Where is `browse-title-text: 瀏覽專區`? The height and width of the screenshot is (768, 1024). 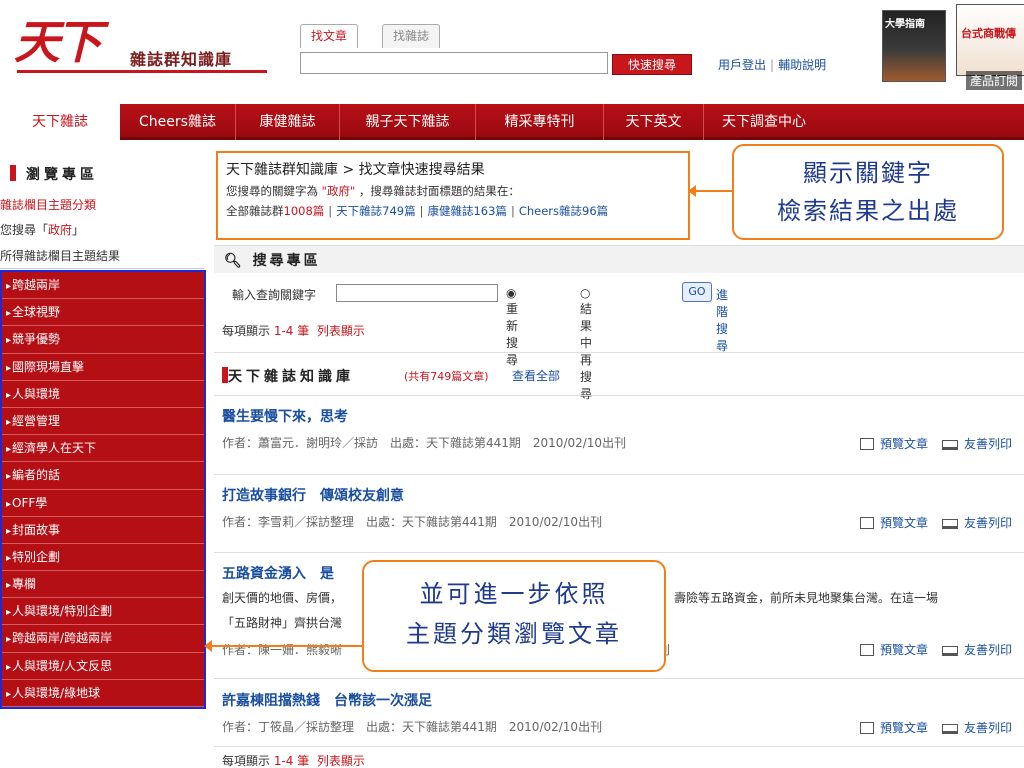
browse-title-text: 瀏覽專區 is located at coordinates (62, 175).